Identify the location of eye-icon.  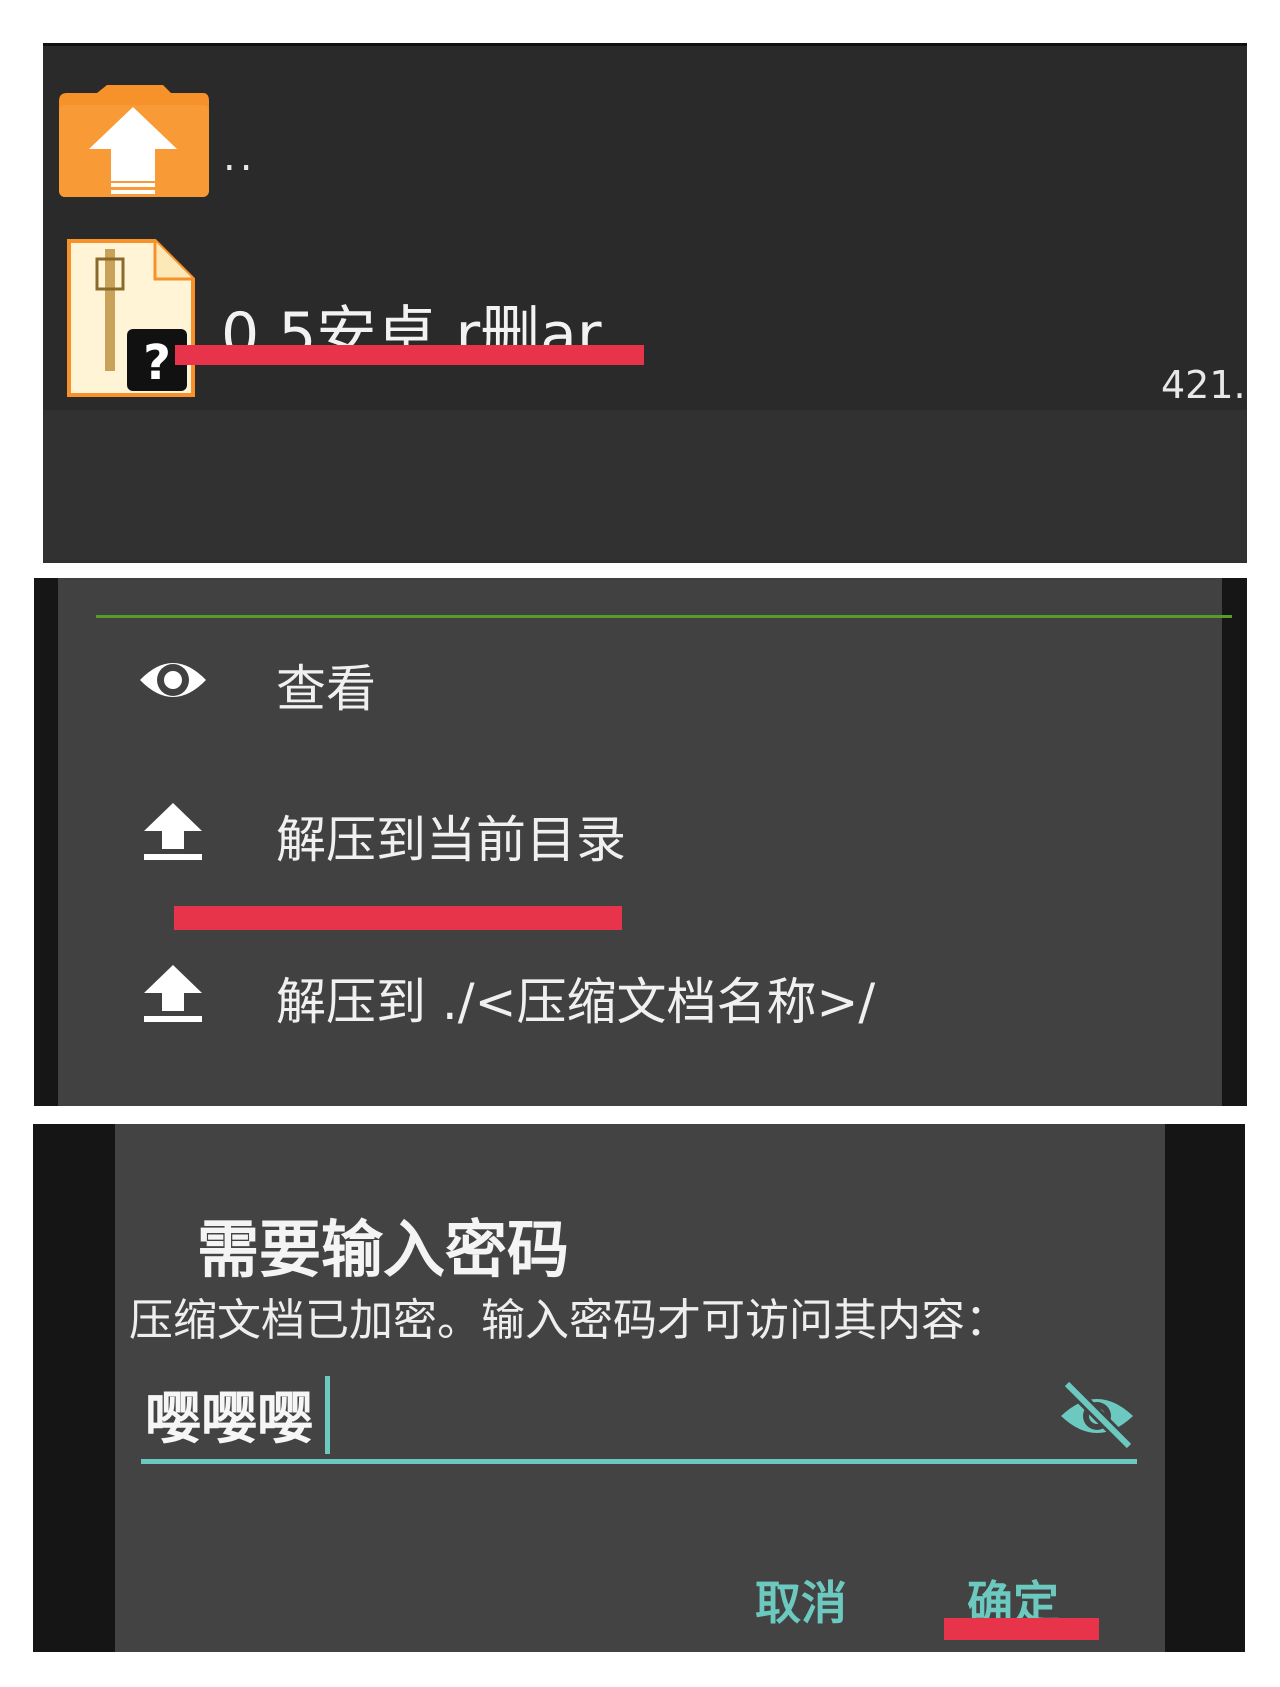
(173, 680).